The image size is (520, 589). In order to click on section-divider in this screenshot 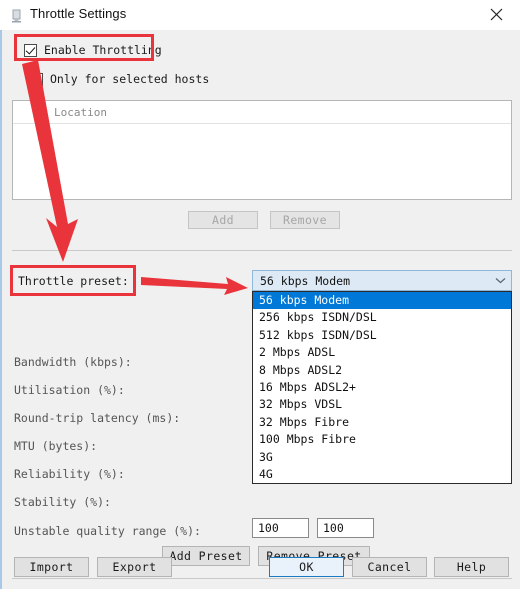, I will do `click(262, 250)`.